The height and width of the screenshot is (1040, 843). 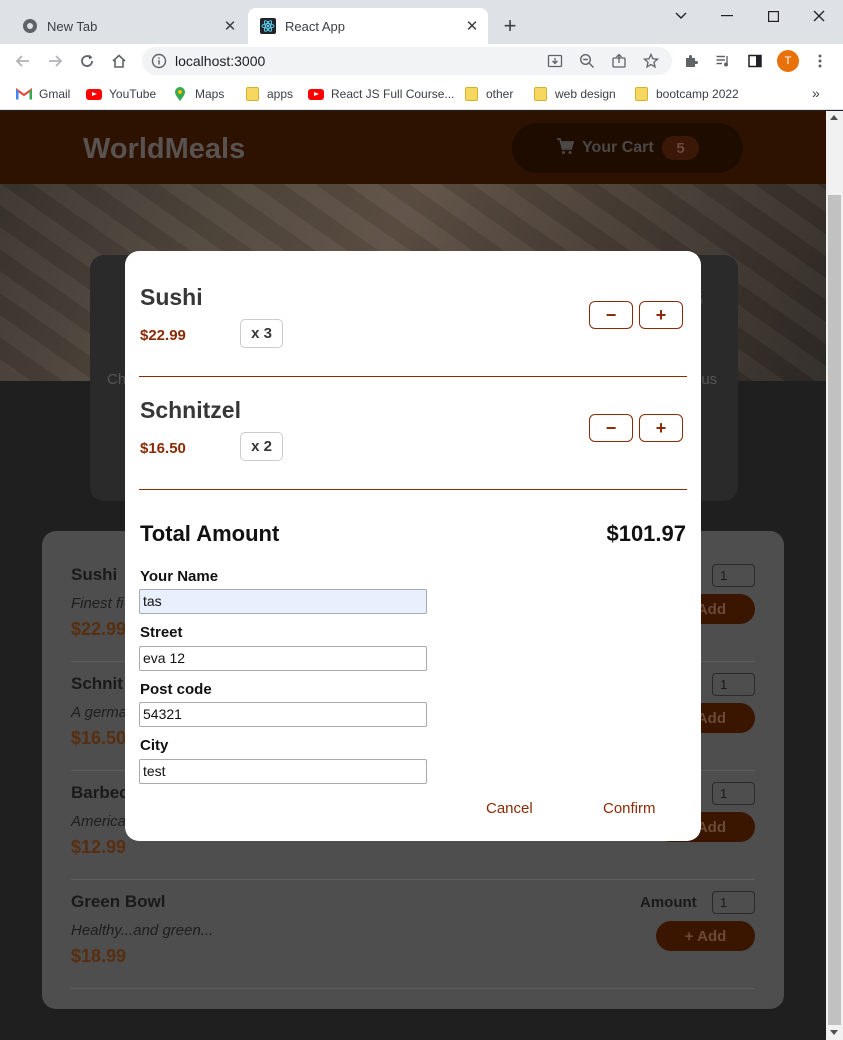 What do you see at coordinates (834, 610) in the screenshot?
I see `scrollbar-thumb` at bounding box center [834, 610].